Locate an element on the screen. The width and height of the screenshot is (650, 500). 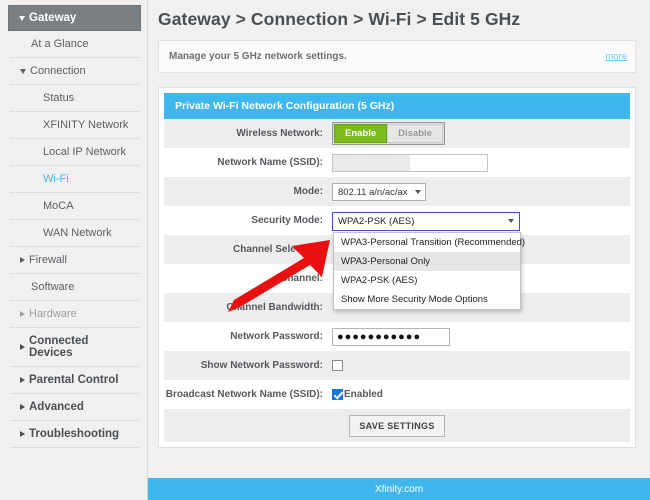
sidebar-item-label: Software is located at coordinates (53, 287).